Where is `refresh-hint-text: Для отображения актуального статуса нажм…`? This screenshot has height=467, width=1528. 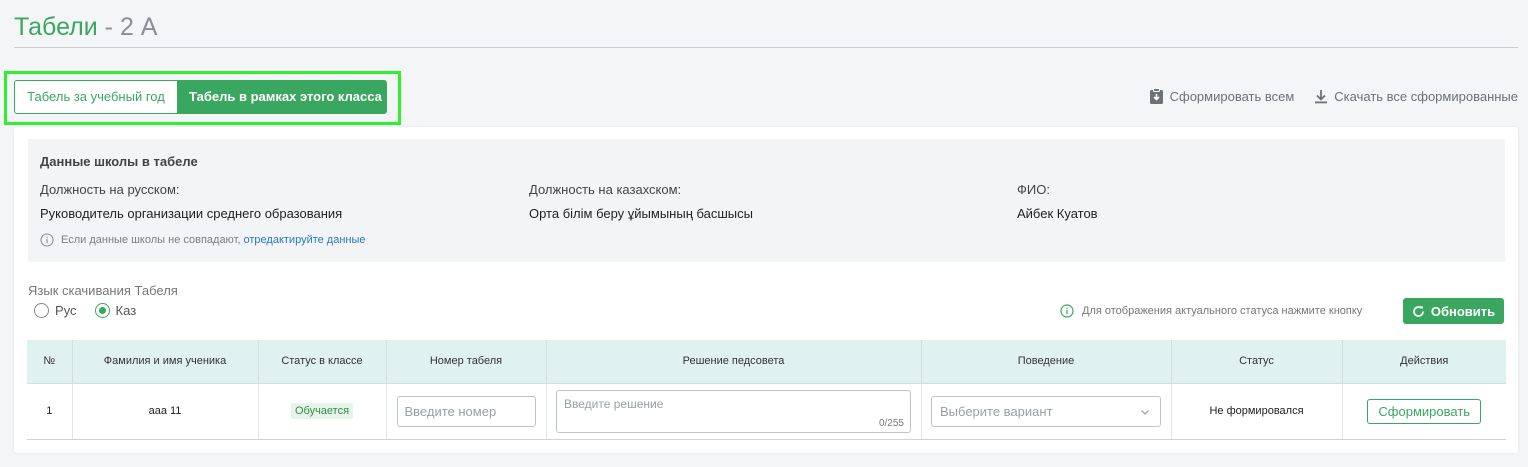
refresh-hint-text: Для отображения актуального статуса нажм… is located at coordinates (1222, 311).